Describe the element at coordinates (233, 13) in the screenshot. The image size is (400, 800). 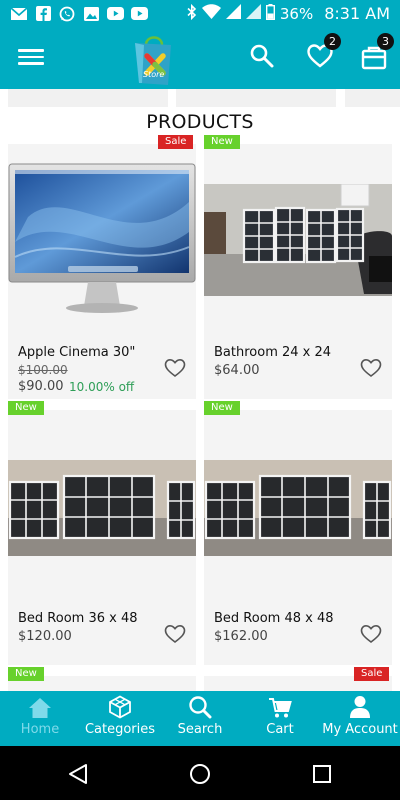
I see `signal-icon` at that location.